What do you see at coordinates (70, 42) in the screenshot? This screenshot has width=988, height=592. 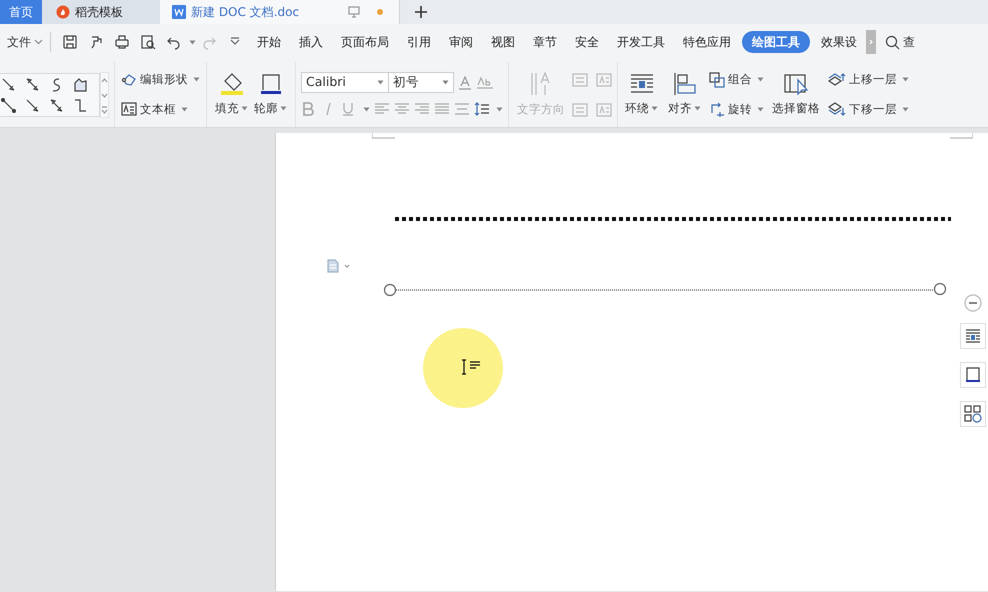 I see `save-icon` at bounding box center [70, 42].